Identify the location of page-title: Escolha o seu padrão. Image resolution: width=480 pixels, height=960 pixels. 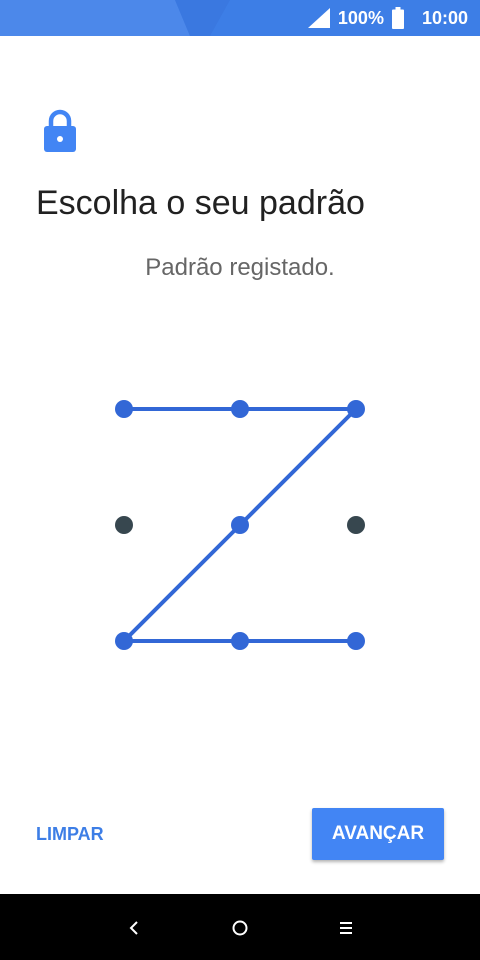
(200, 203).